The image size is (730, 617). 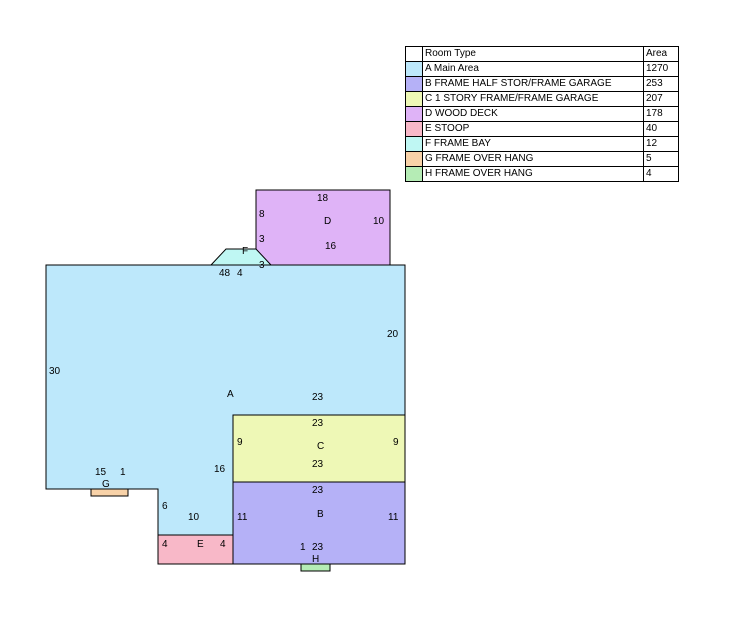 I want to click on area-g-shape, so click(x=109, y=492).